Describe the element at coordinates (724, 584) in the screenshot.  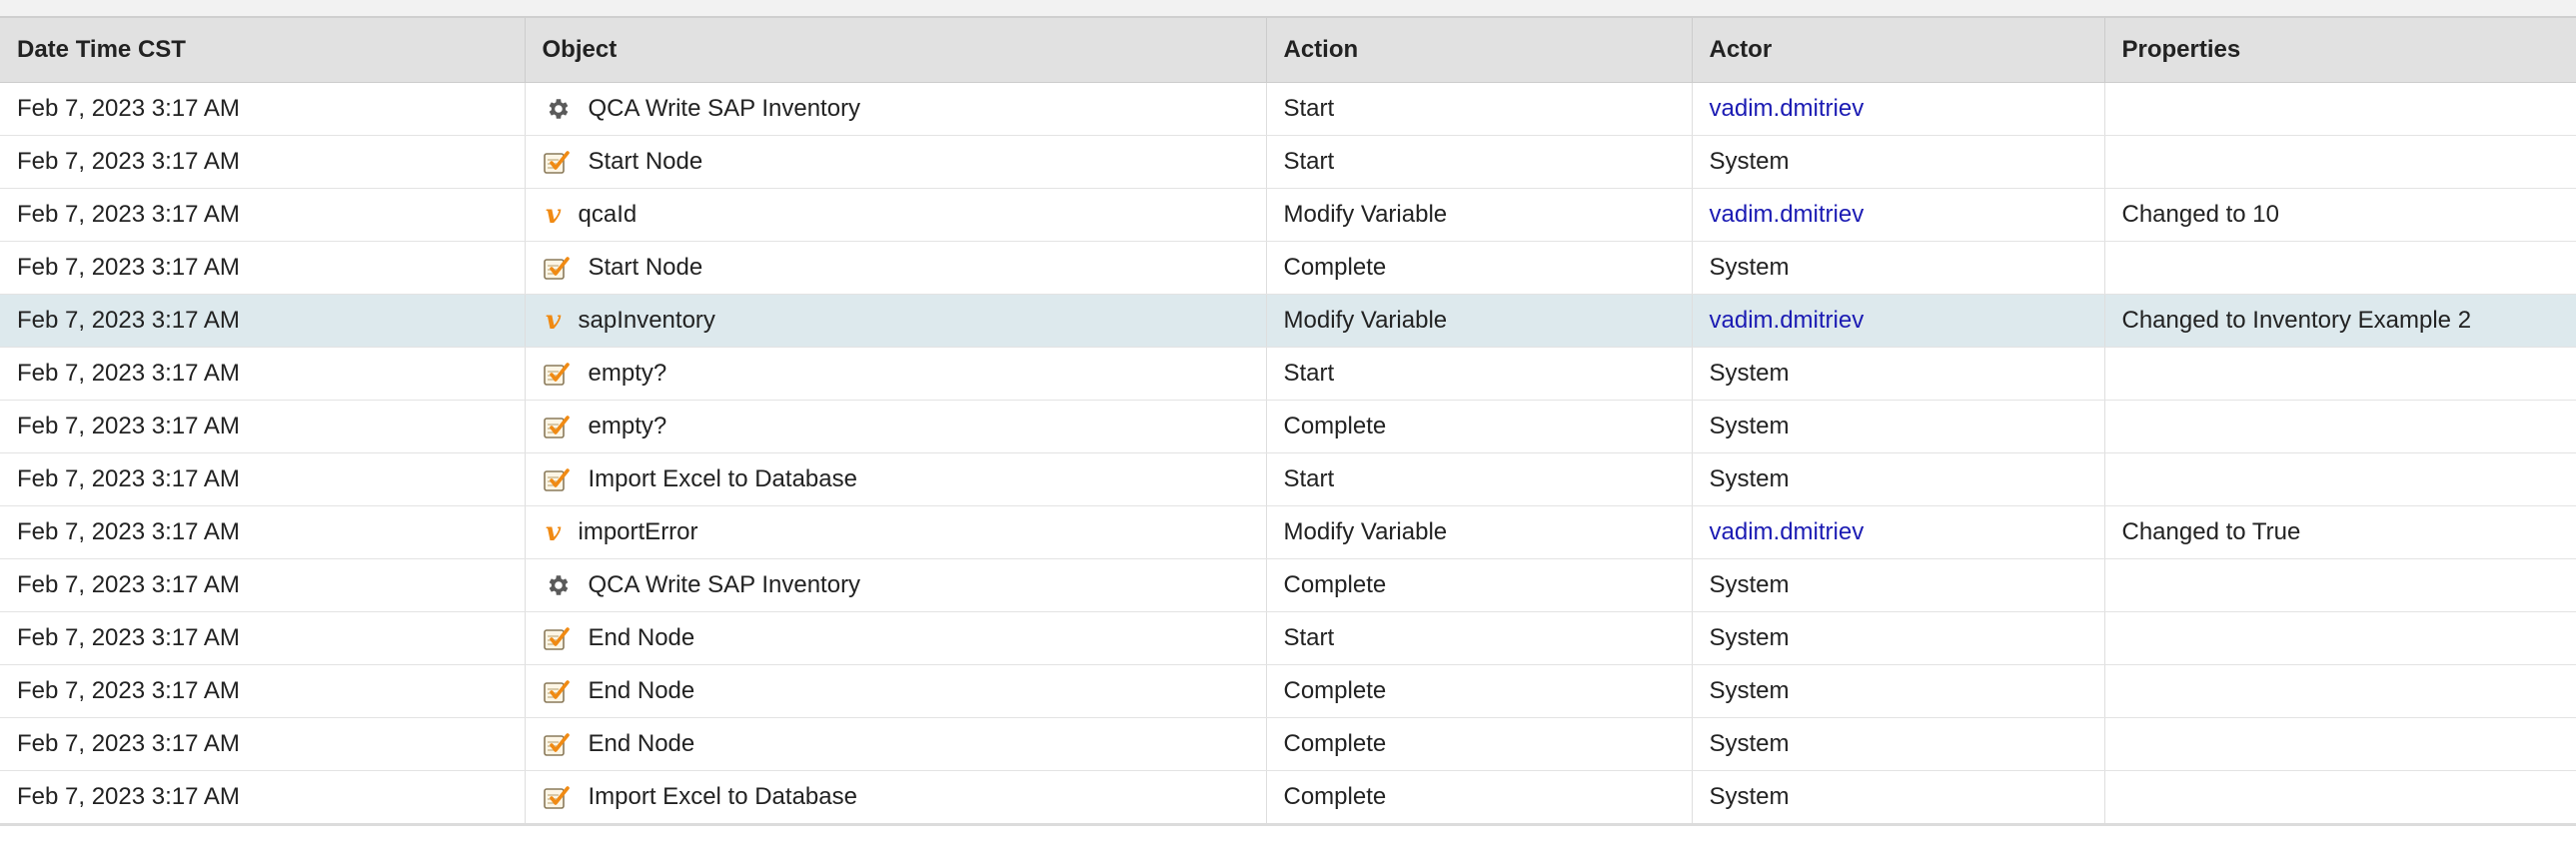
I see `object-name: QCA Write SAP Inventory` at that location.